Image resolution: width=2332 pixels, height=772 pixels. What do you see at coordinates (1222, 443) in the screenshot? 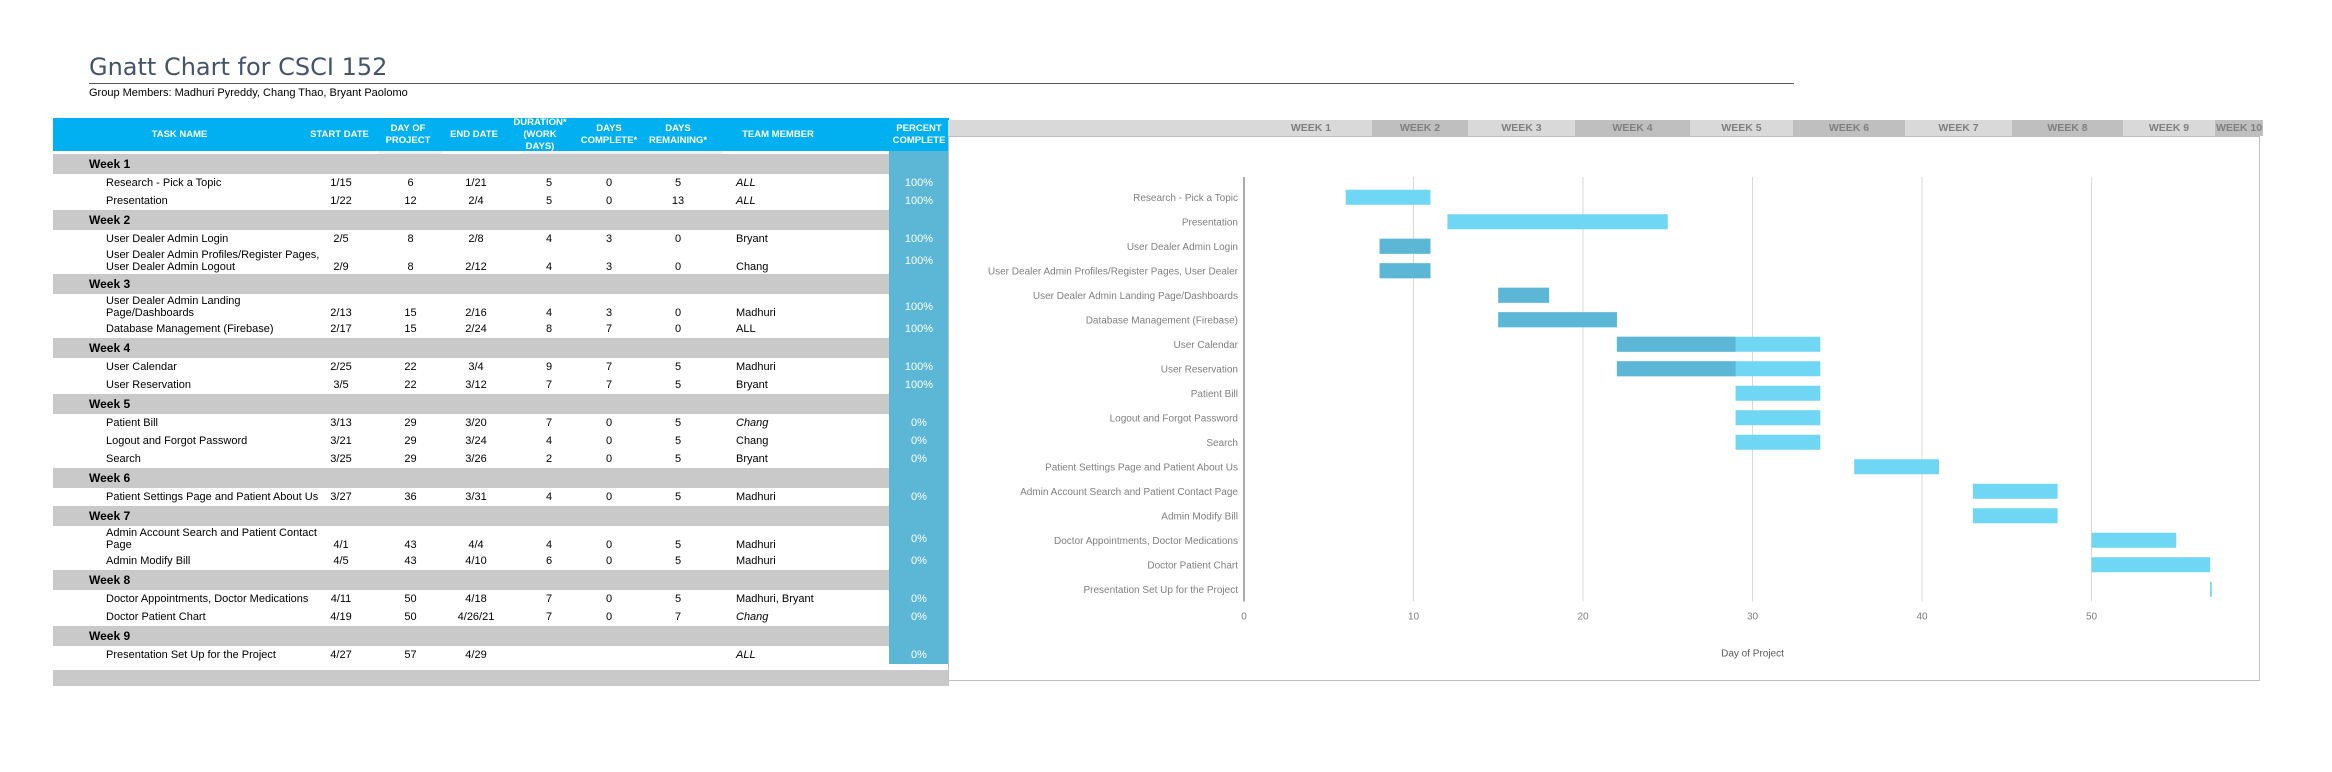
I see `category-label: Search` at bounding box center [1222, 443].